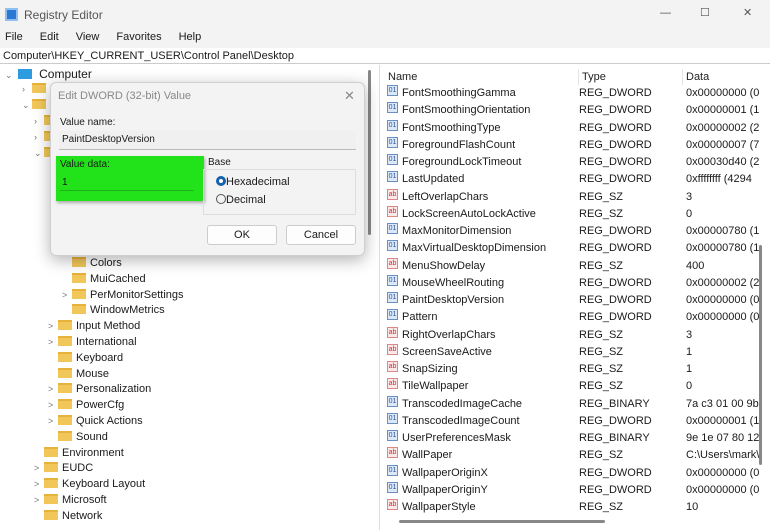 The width and height of the screenshot is (770, 530). What do you see at coordinates (439, 507) in the screenshot?
I see `value-name: WallpaperStyle` at bounding box center [439, 507].